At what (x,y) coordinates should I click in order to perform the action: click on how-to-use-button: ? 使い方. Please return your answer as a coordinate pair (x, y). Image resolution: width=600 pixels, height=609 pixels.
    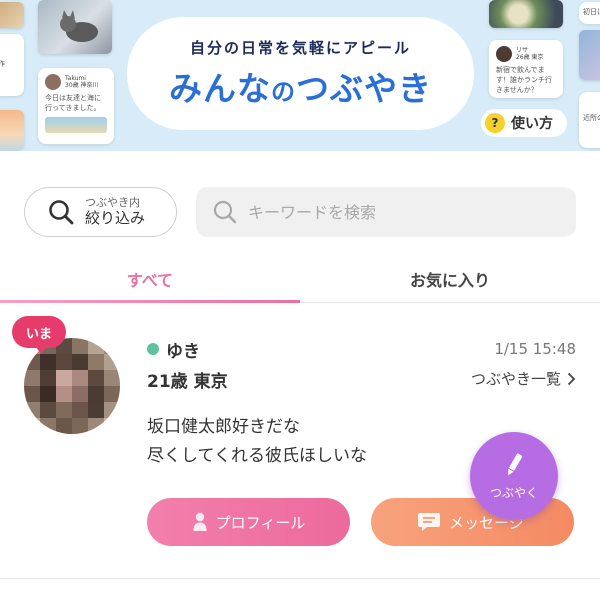
    Looking at the image, I should click on (524, 123).